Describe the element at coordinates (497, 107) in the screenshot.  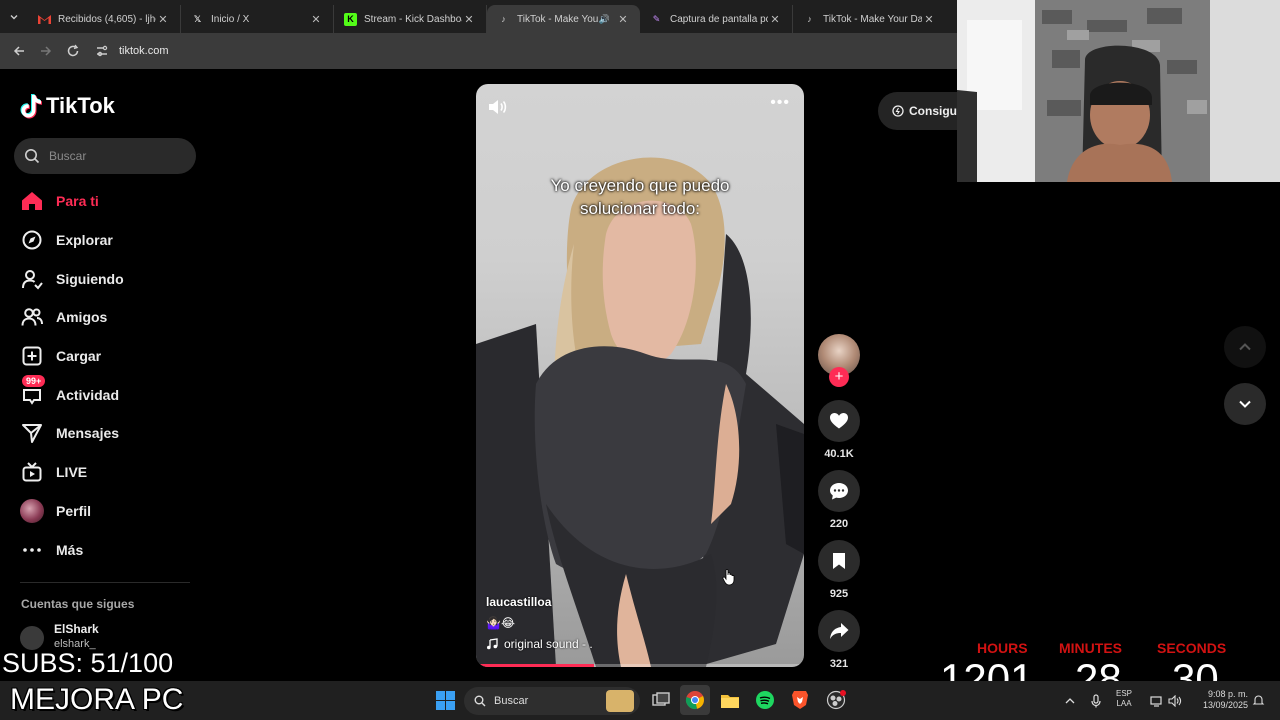
I see `speaker-icon` at that location.